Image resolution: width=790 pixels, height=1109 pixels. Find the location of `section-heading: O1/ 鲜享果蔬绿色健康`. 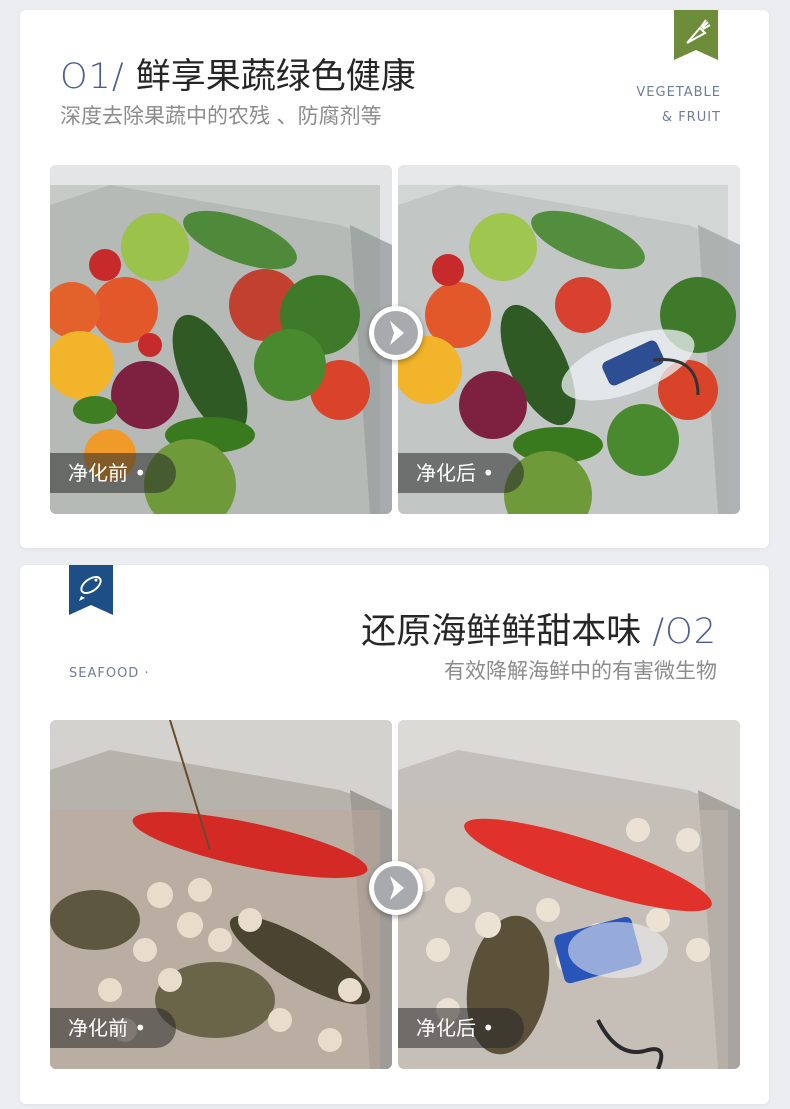

section-heading: O1/ 鲜享果蔬绿色健康 is located at coordinates (238, 73).